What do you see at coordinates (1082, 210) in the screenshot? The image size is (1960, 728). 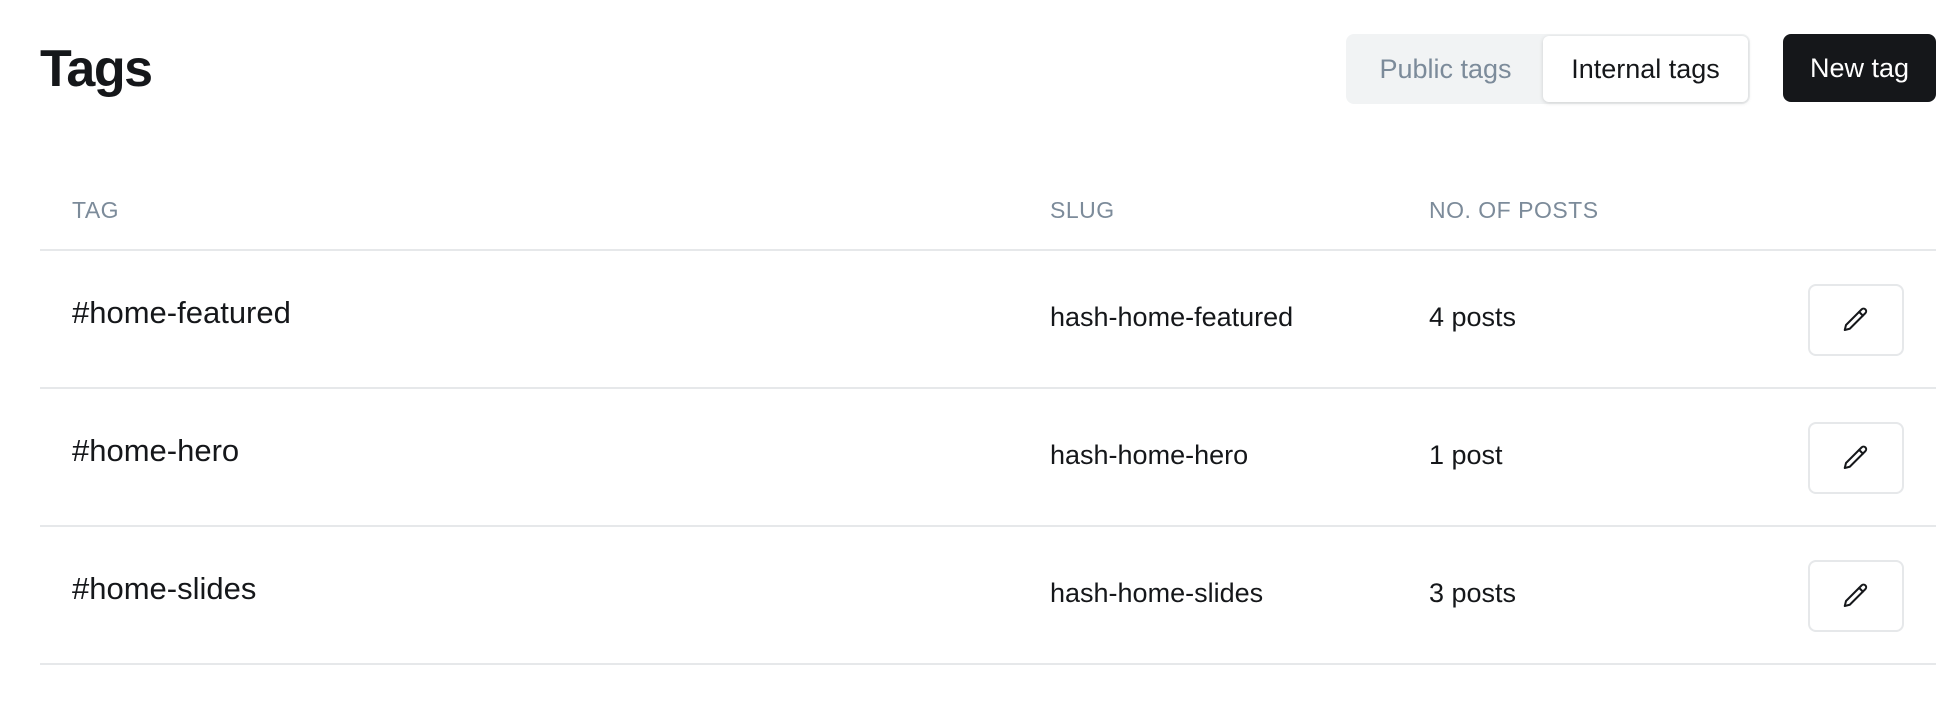 I see `column-header-slug: SLUG` at bounding box center [1082, 210].